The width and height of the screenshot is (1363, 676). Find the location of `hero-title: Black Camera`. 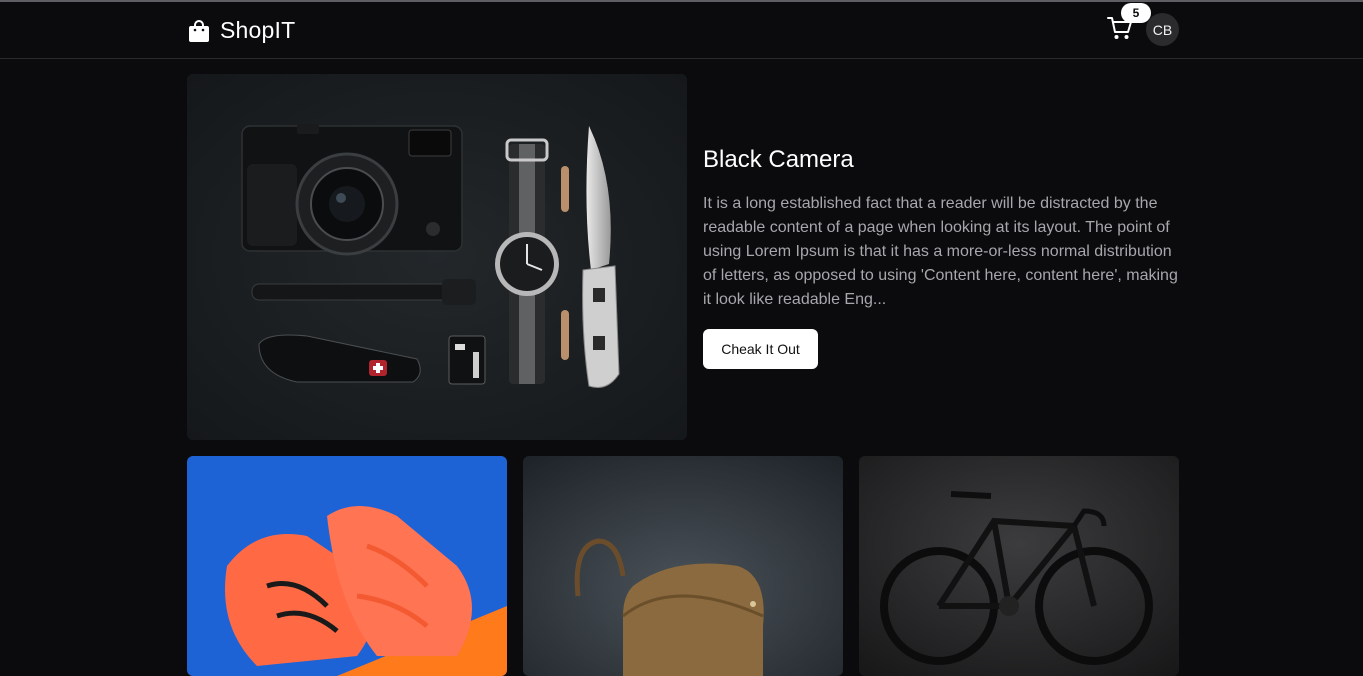

hero-title: Black Camera is located at coordinates (778, 159).